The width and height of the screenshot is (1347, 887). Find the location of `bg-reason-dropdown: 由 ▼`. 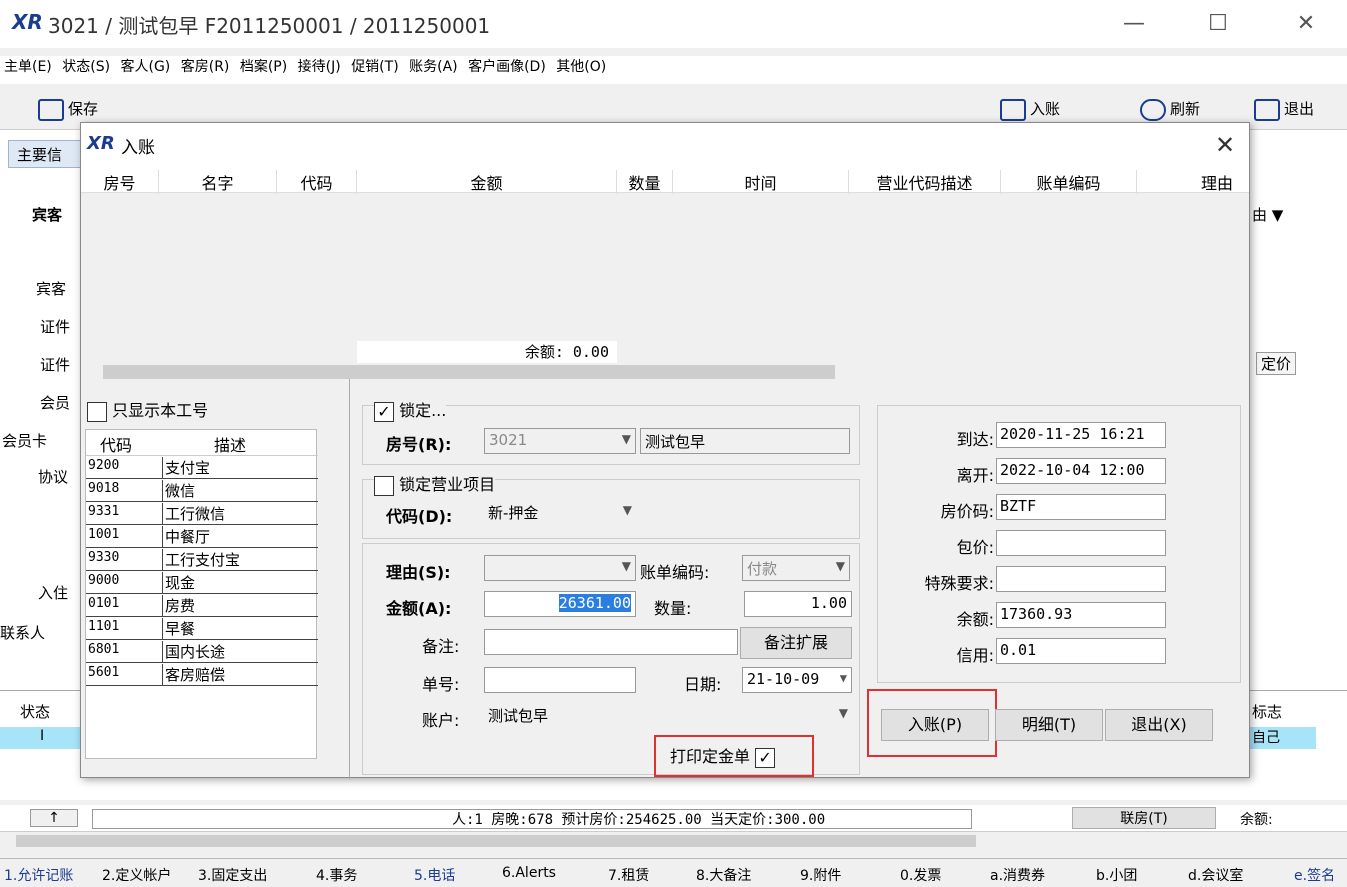

bg-reason-dropdown: 由 ▼ is located at coordinates (1267, 214).